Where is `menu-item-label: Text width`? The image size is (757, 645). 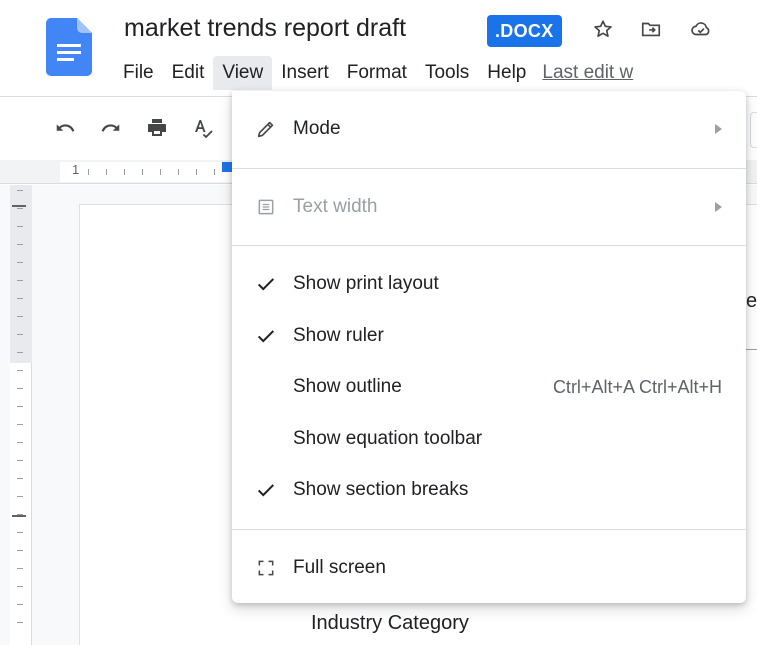 menu-item-label: Text width is located at coordinates (335, 206).